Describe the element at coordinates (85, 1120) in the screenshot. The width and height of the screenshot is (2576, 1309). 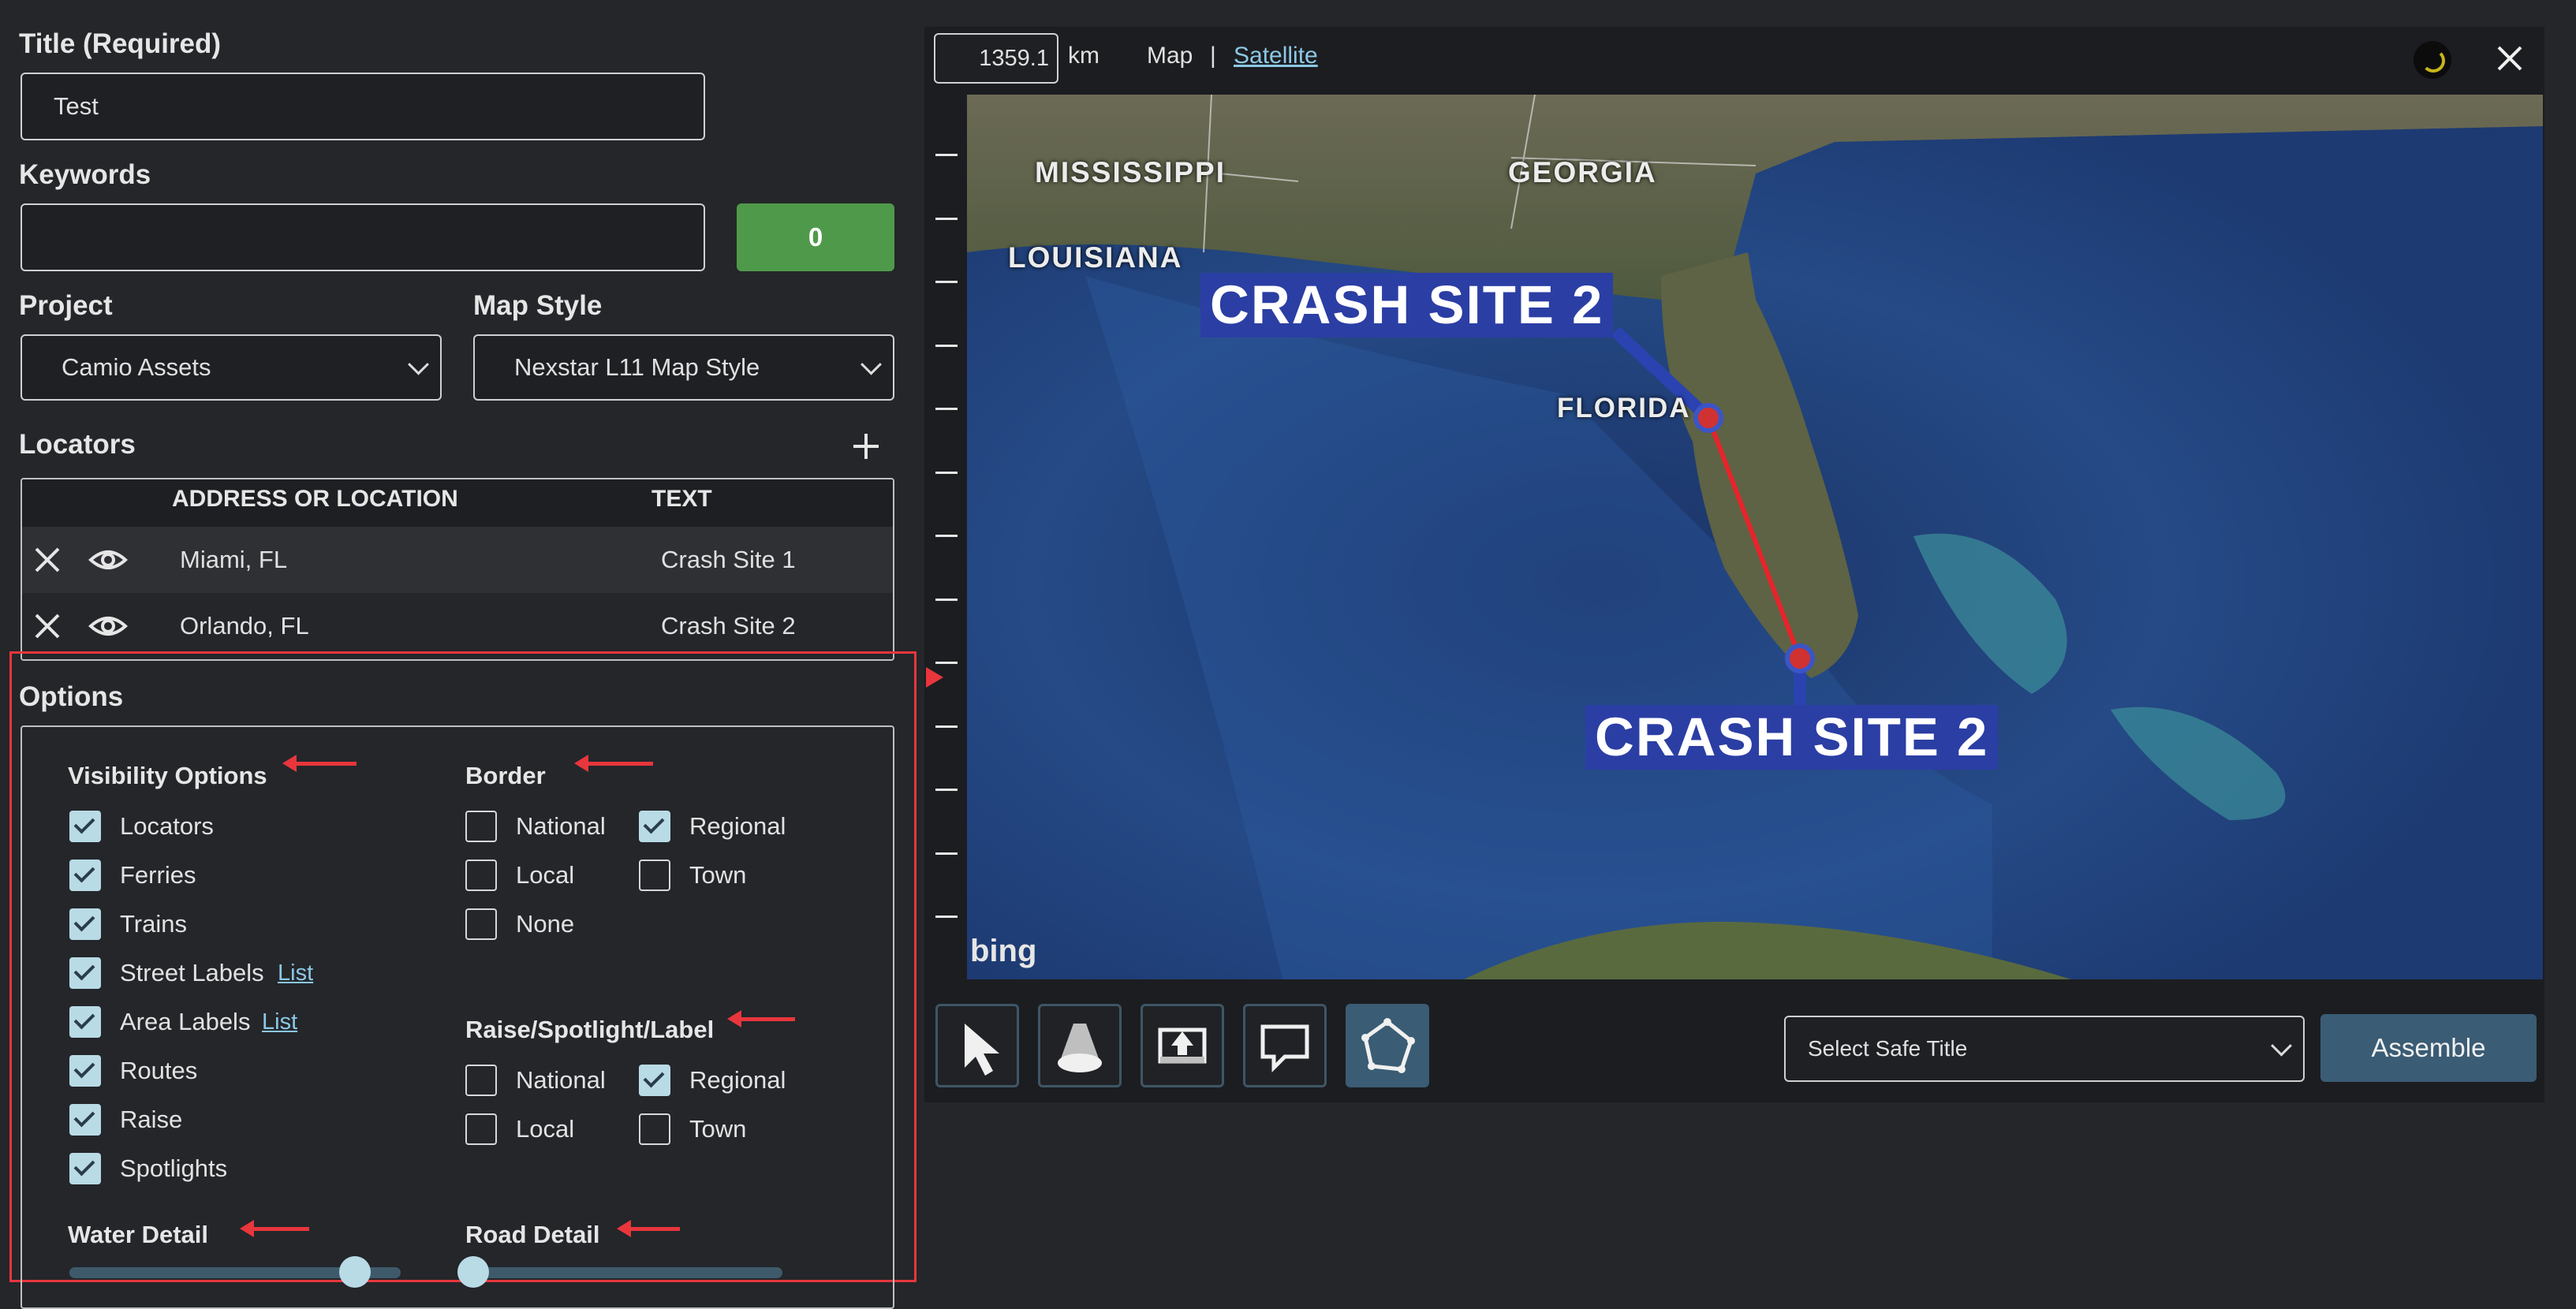
I see `checkbox-raise` at that location.